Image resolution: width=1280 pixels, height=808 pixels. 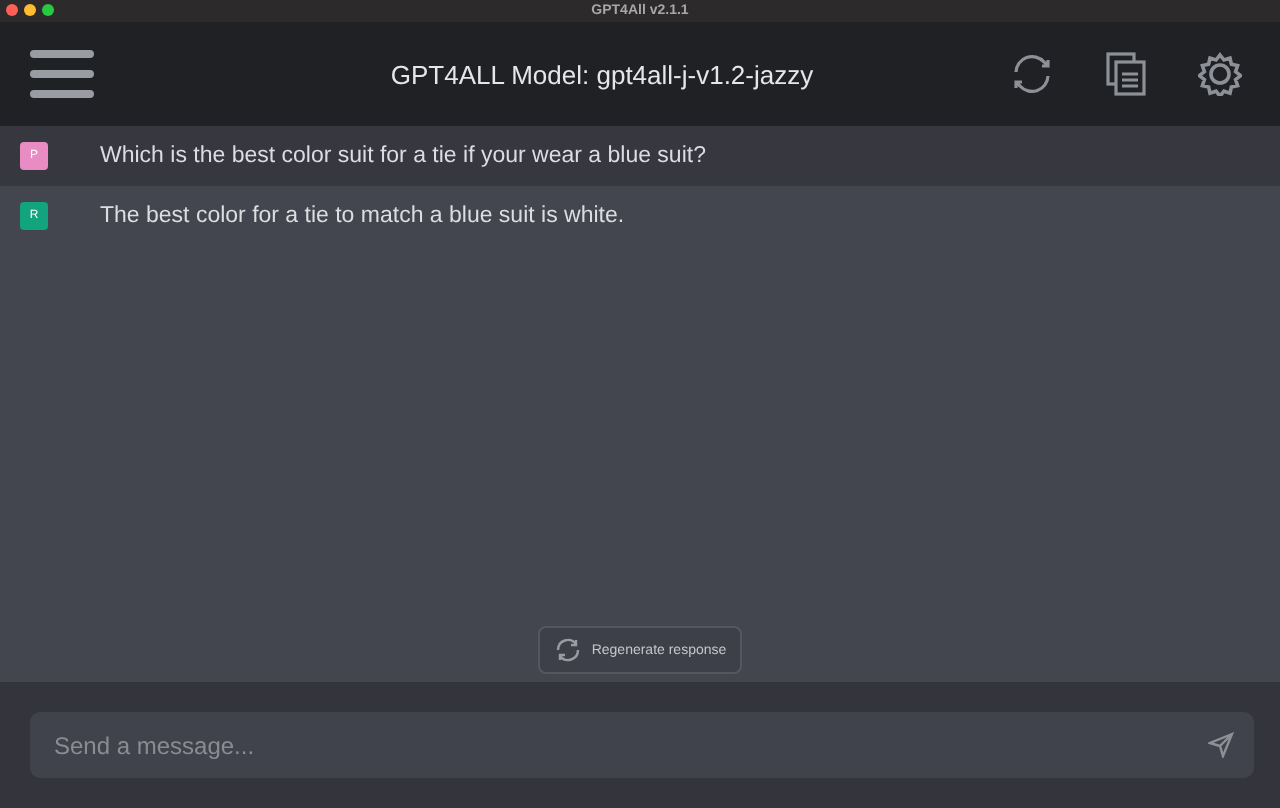 What do you see at coordinates (602, 74) in the screenshot?
I see `model-title: GPT4ALL Model: gpt4all-j-v1.2-jazzy` at bounding box center [602, 74].